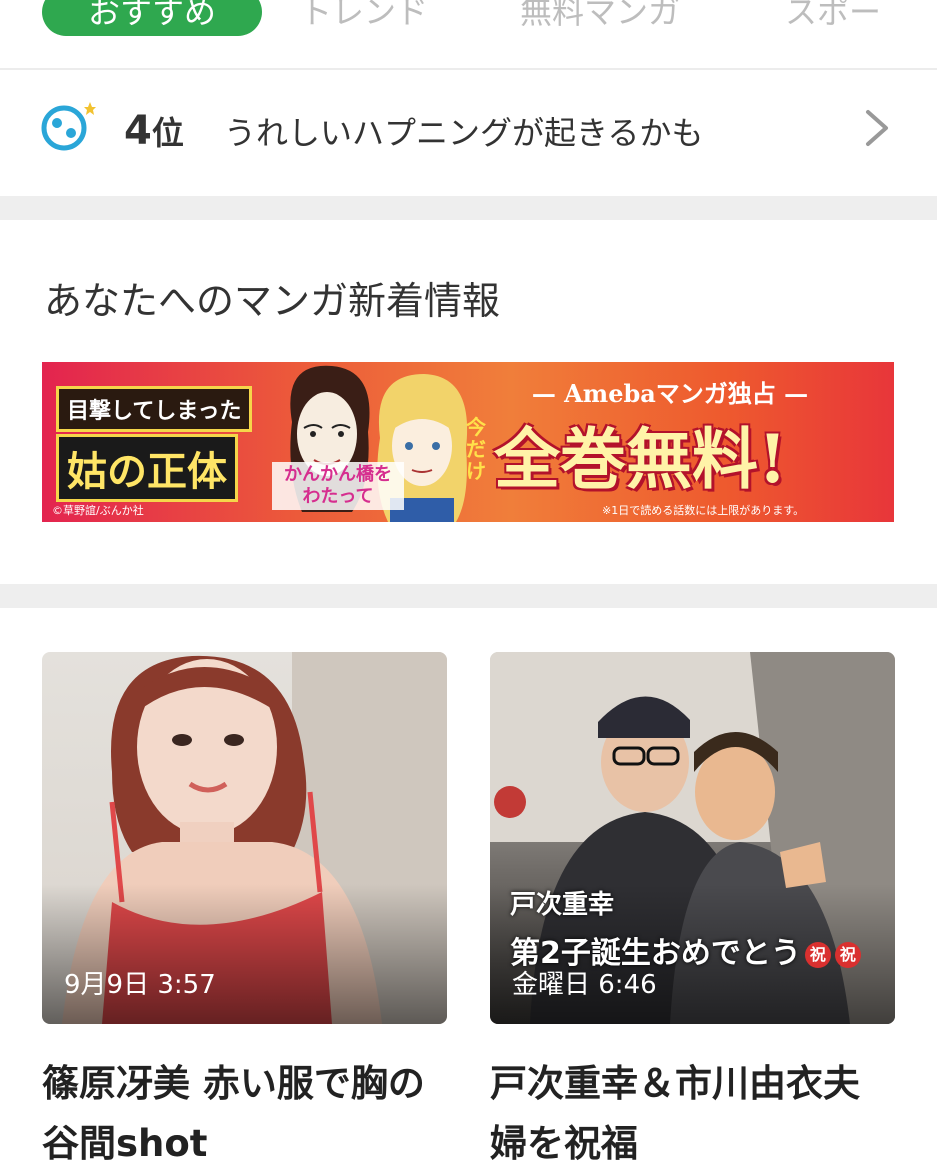  Describe the element at coordinates (464, 133) in the screenshot. I see `horoscope-message: うれしいハプニングが起きるかも` at that location.